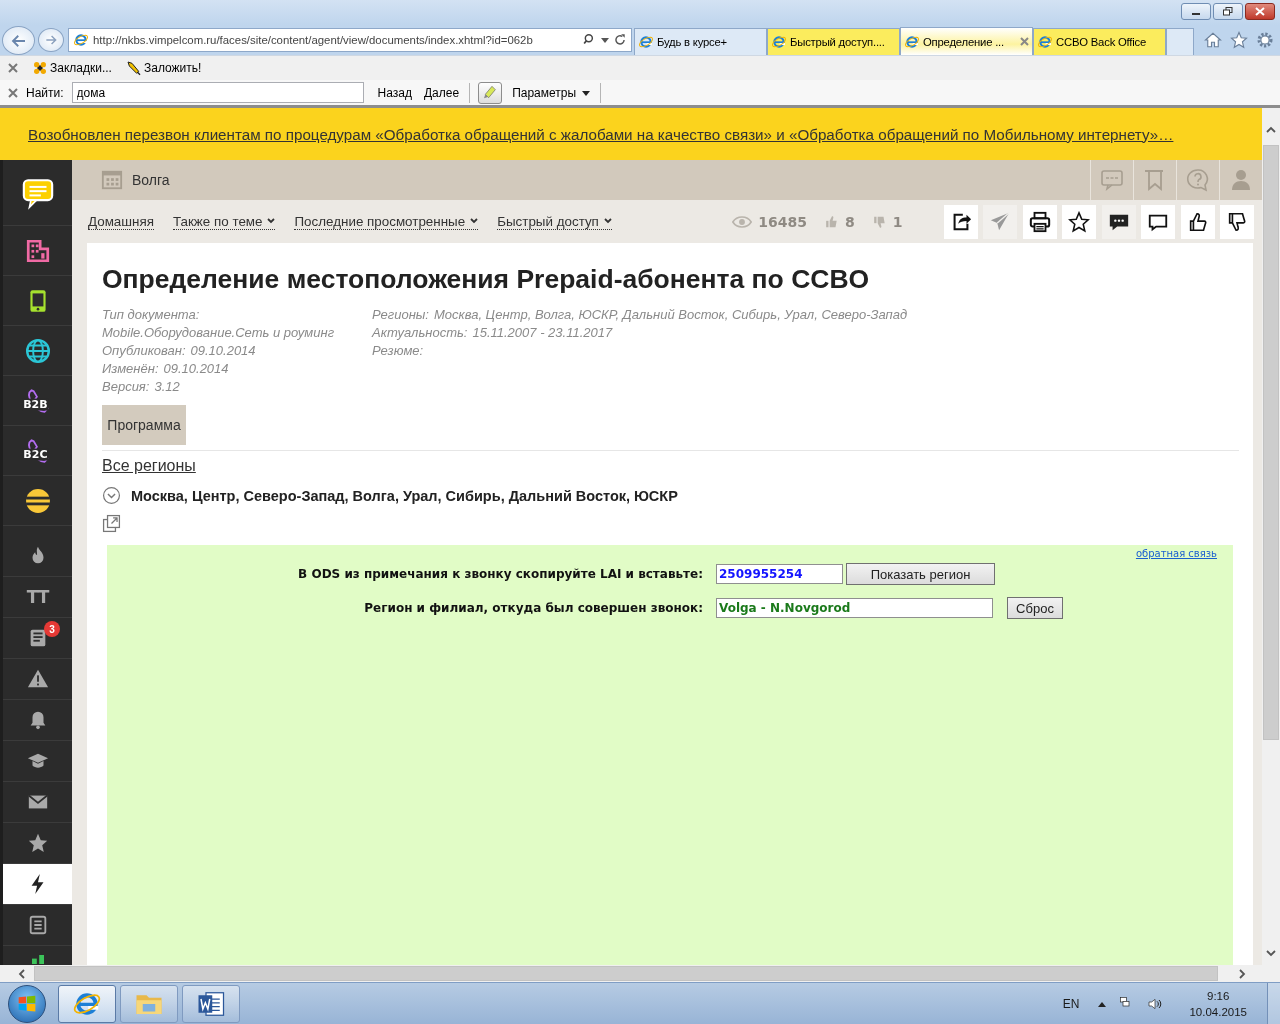  What do you see at coordinates (1176, 553) in the screenshot?
I see `feedback-link: обратная связь` at bounding box center [1176, 553].